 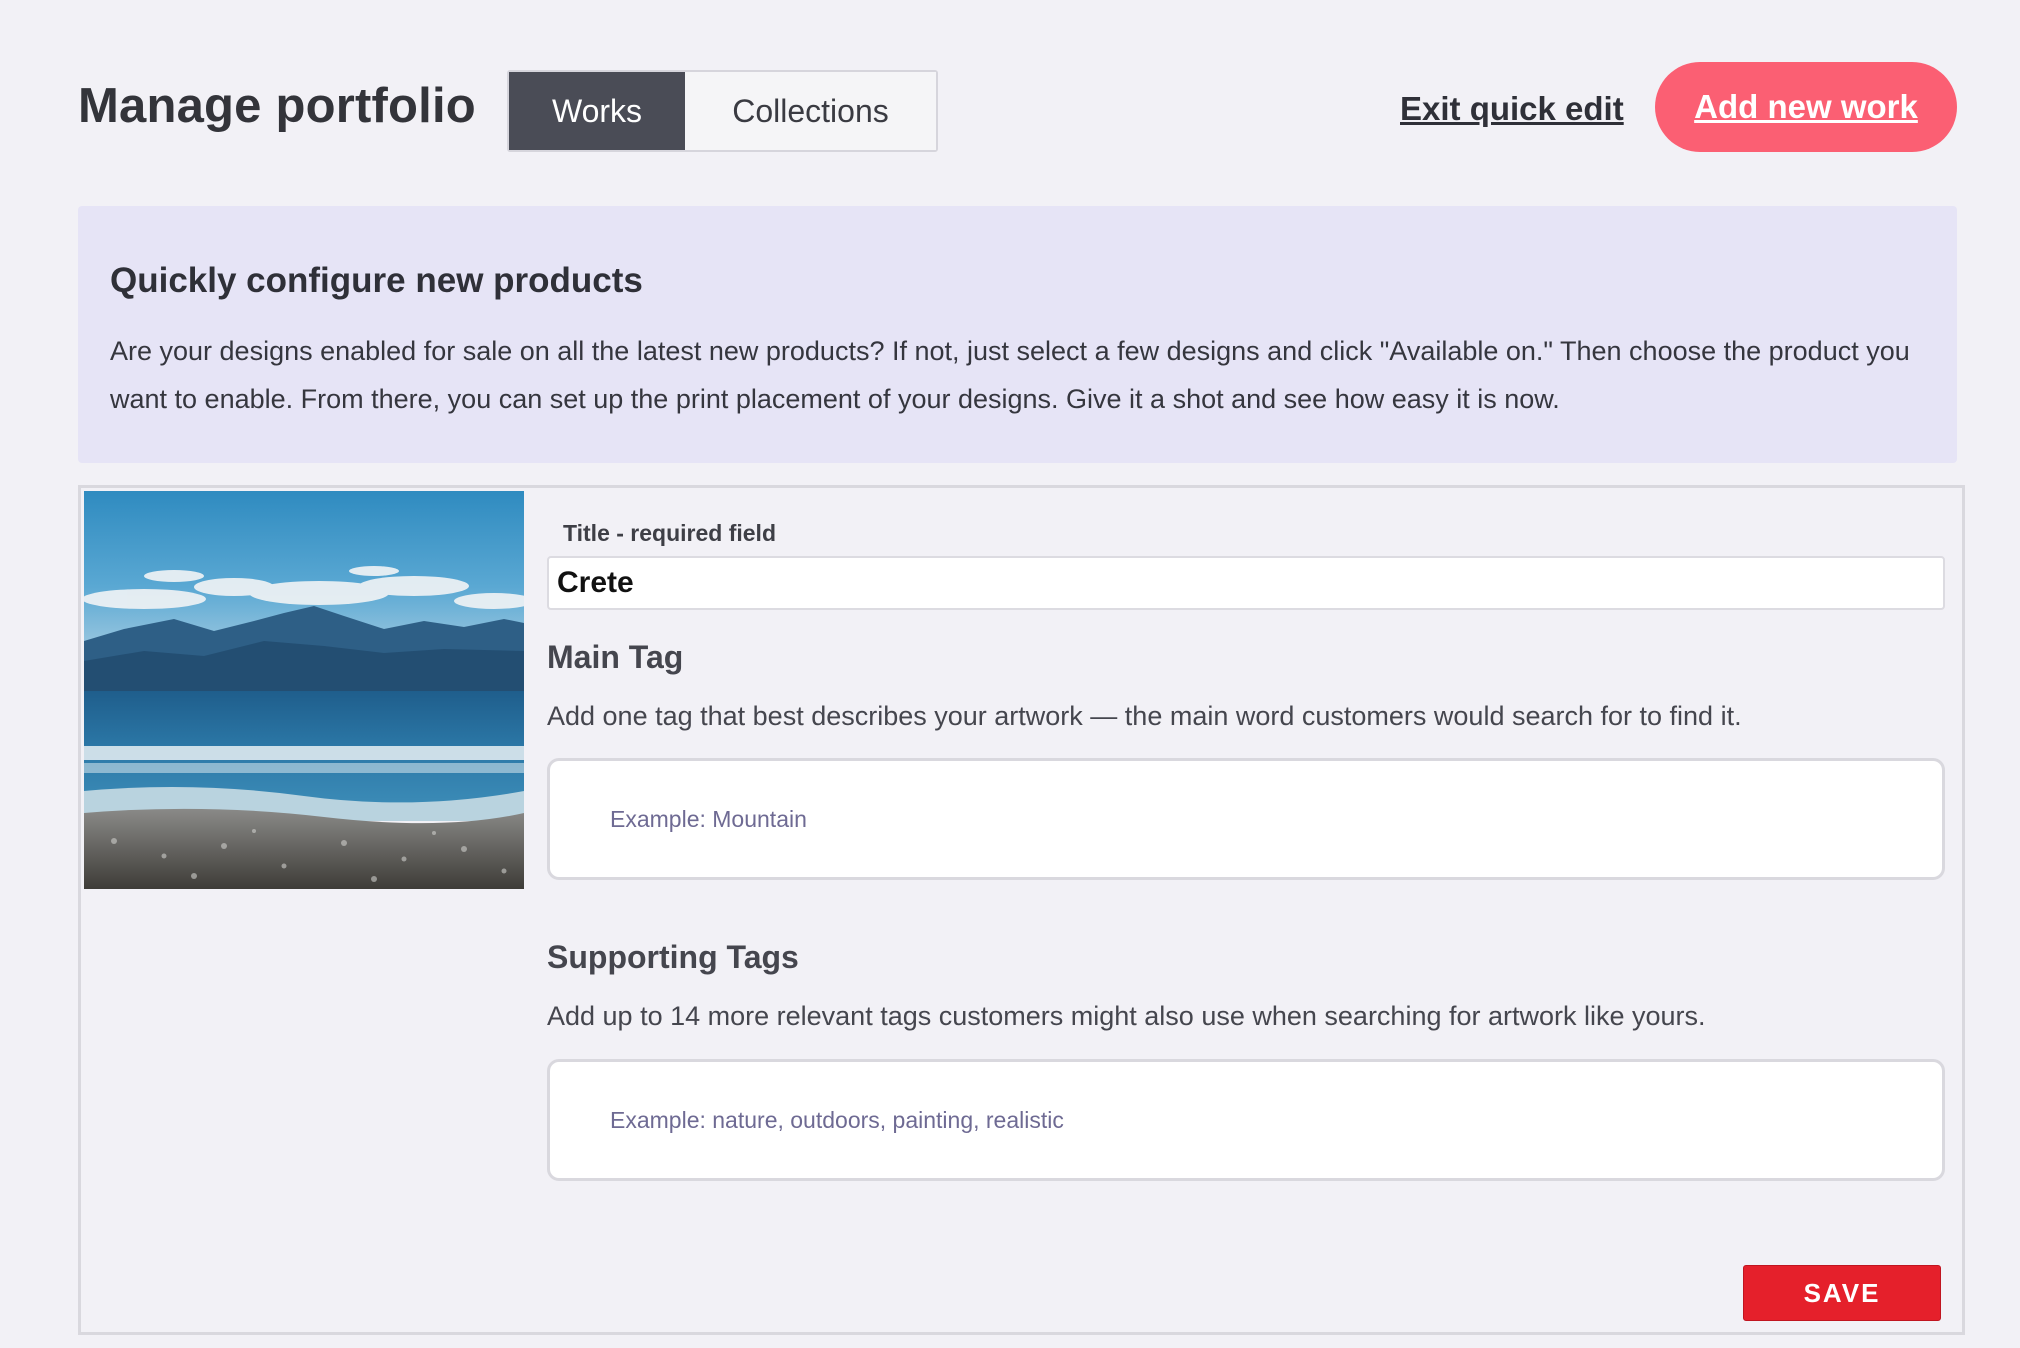 I want to click on view-tabs: Works Collections, so click(x=722, y=111).